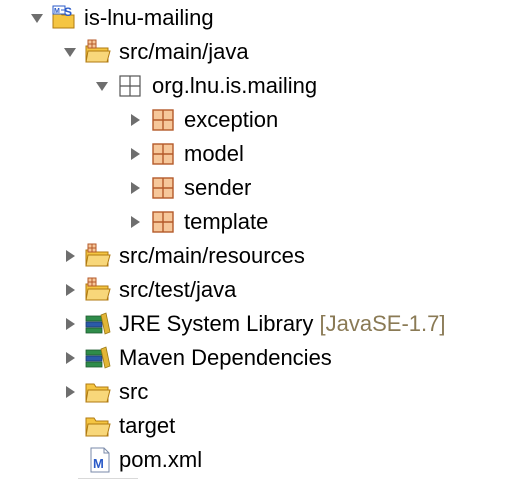  I want to click on tree-item-src-main-resources: src/main/resources, so click(185, 256).